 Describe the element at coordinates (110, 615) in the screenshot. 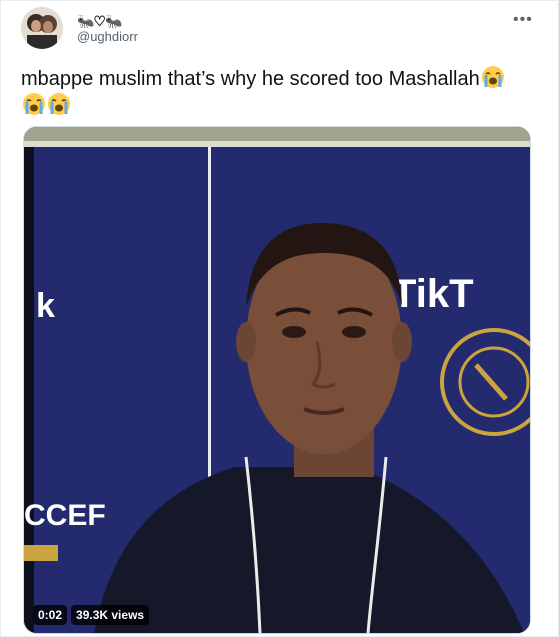

I see `video-views-badge: 39.3K views` at that location.